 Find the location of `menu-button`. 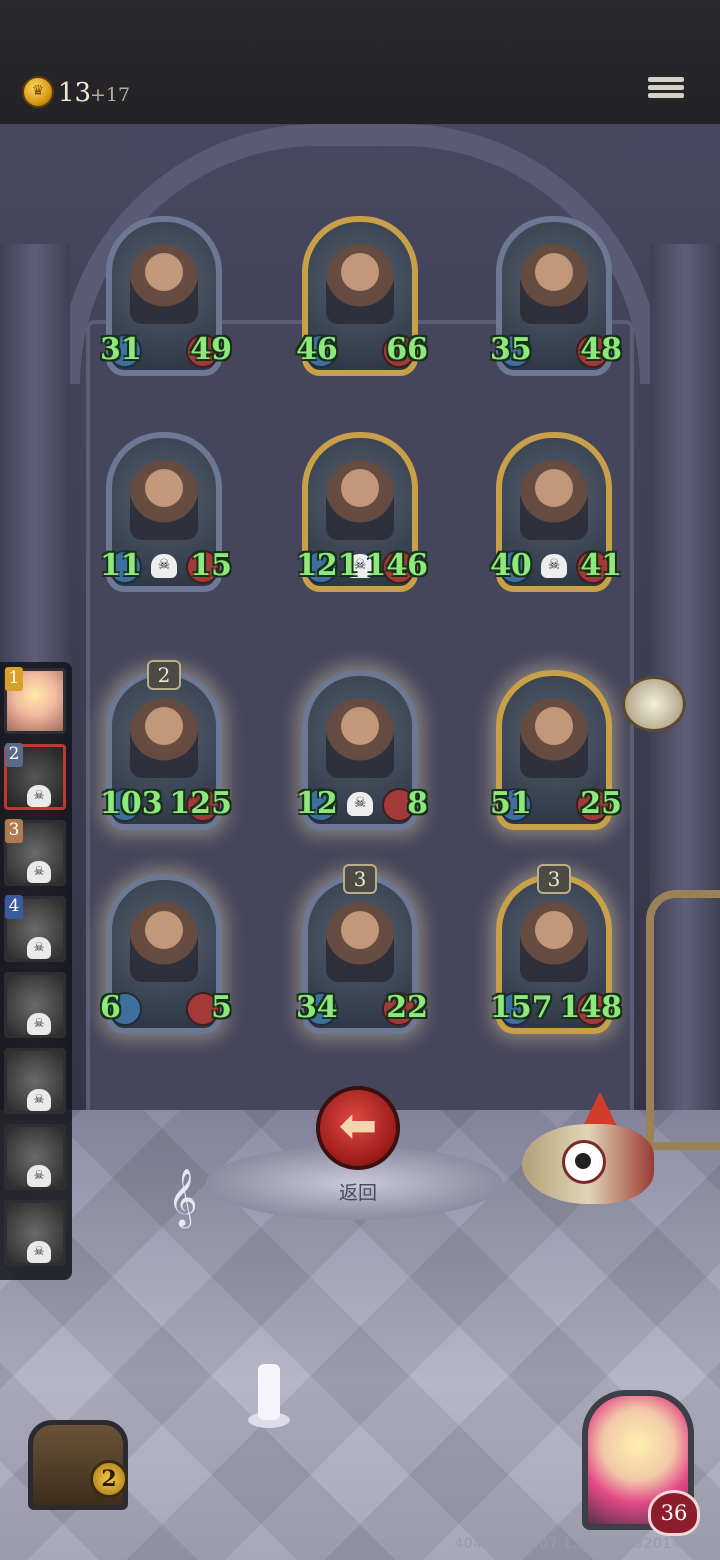

menu-button is located at coordinates (666, 91).